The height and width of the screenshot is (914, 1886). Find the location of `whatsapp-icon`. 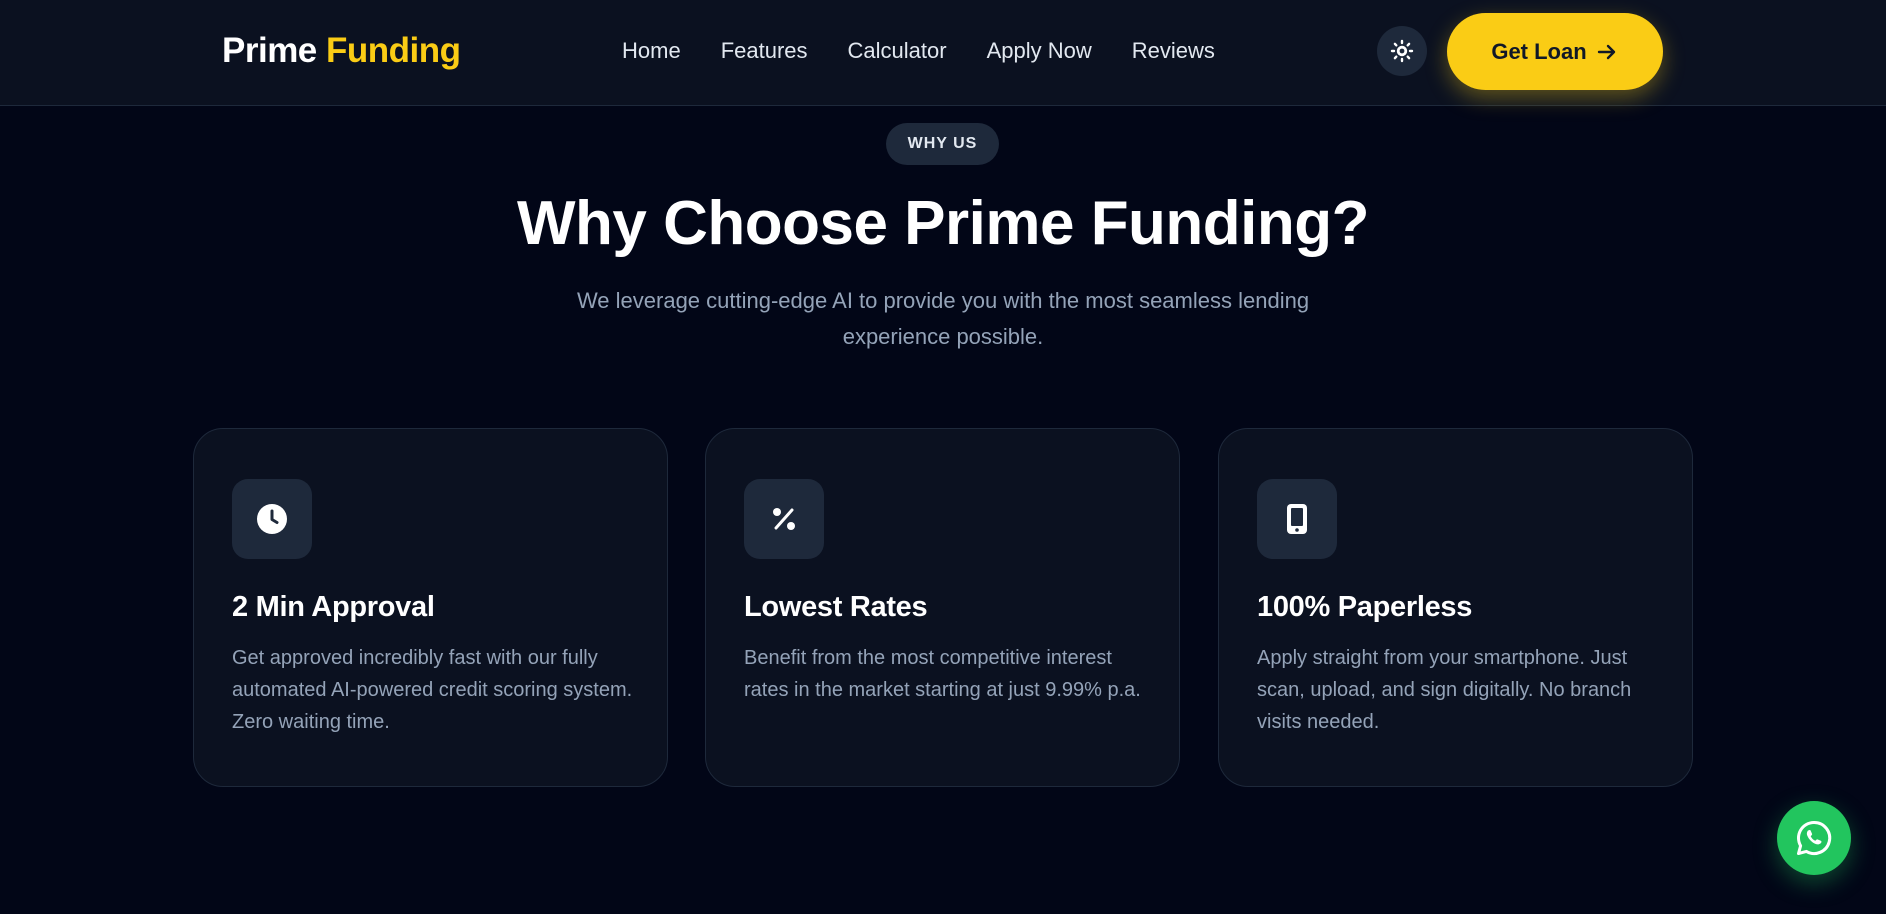

whatsapp-icon is located at coordinates (1814, 837).